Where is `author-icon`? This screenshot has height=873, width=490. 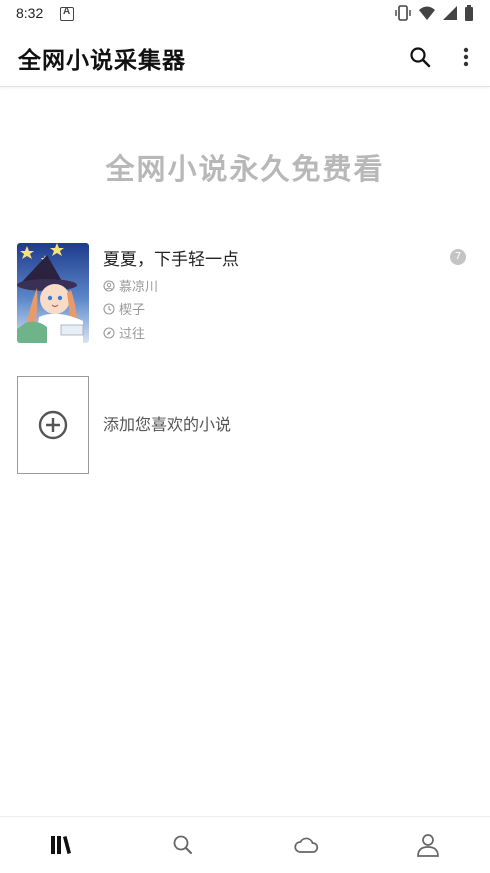
author-icon is located at coordinates (109, 285).